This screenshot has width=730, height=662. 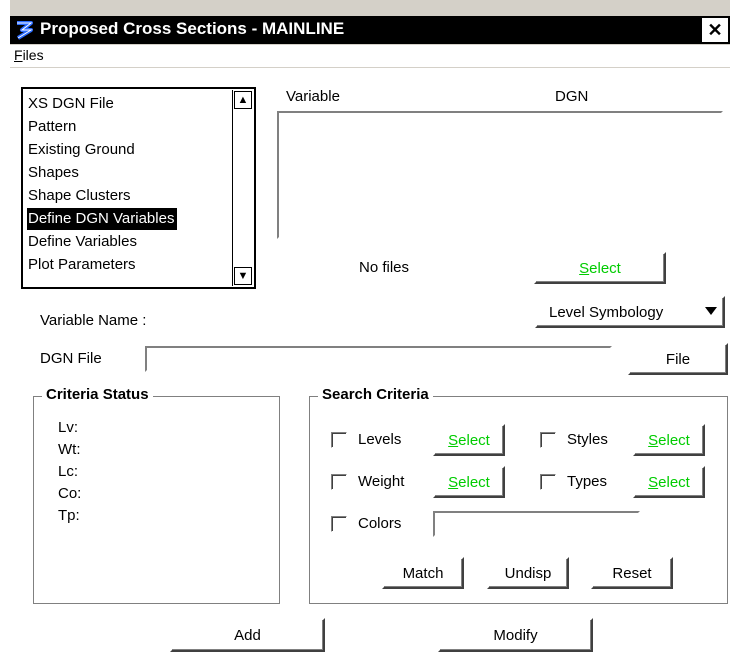 I want to click on styles-label: Styles, so click(x=587, y=439).